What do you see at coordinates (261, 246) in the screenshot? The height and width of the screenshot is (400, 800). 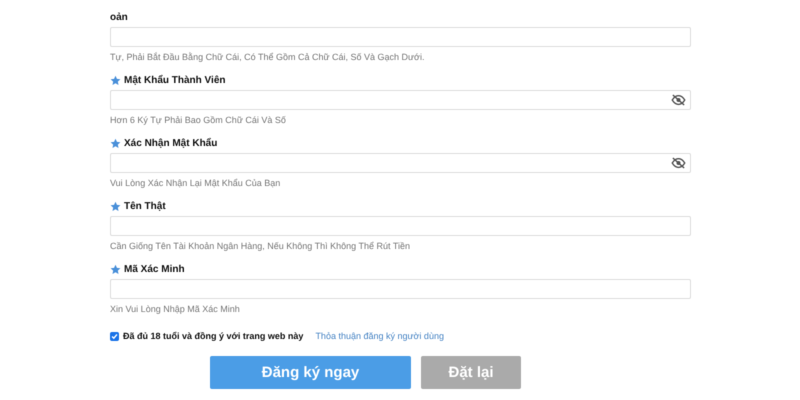 I see `field-hint: Cần Giống Tên Tài Khoản Ngân Hàng, Nếu Không Thì Không Thể Rút Tiền` at bounding box center [261, 246].